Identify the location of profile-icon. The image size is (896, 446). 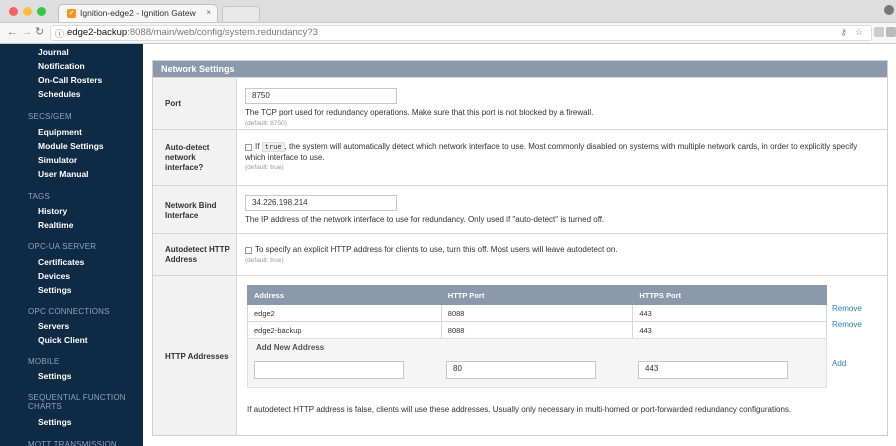
(889, 10).